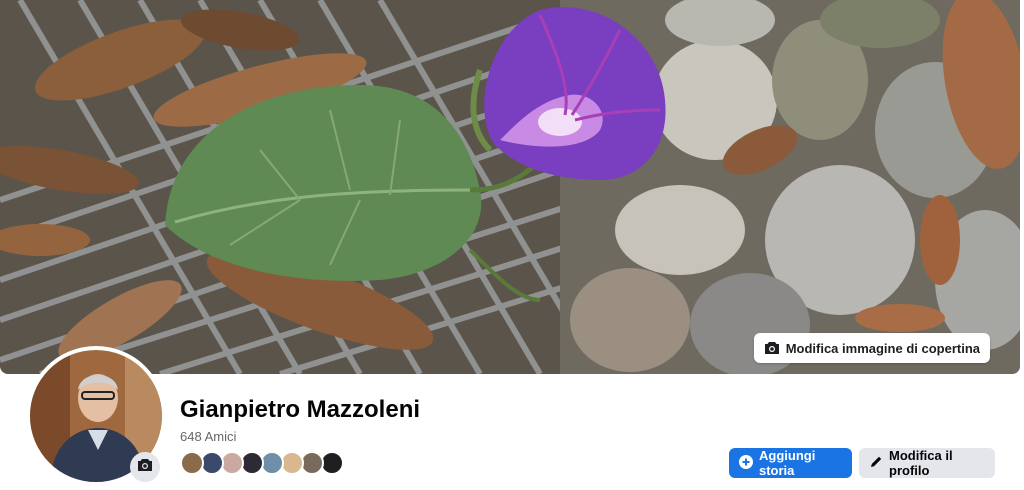  I want to click on profile-name: Gianpietro Mazzoleni, so click(300, 409).